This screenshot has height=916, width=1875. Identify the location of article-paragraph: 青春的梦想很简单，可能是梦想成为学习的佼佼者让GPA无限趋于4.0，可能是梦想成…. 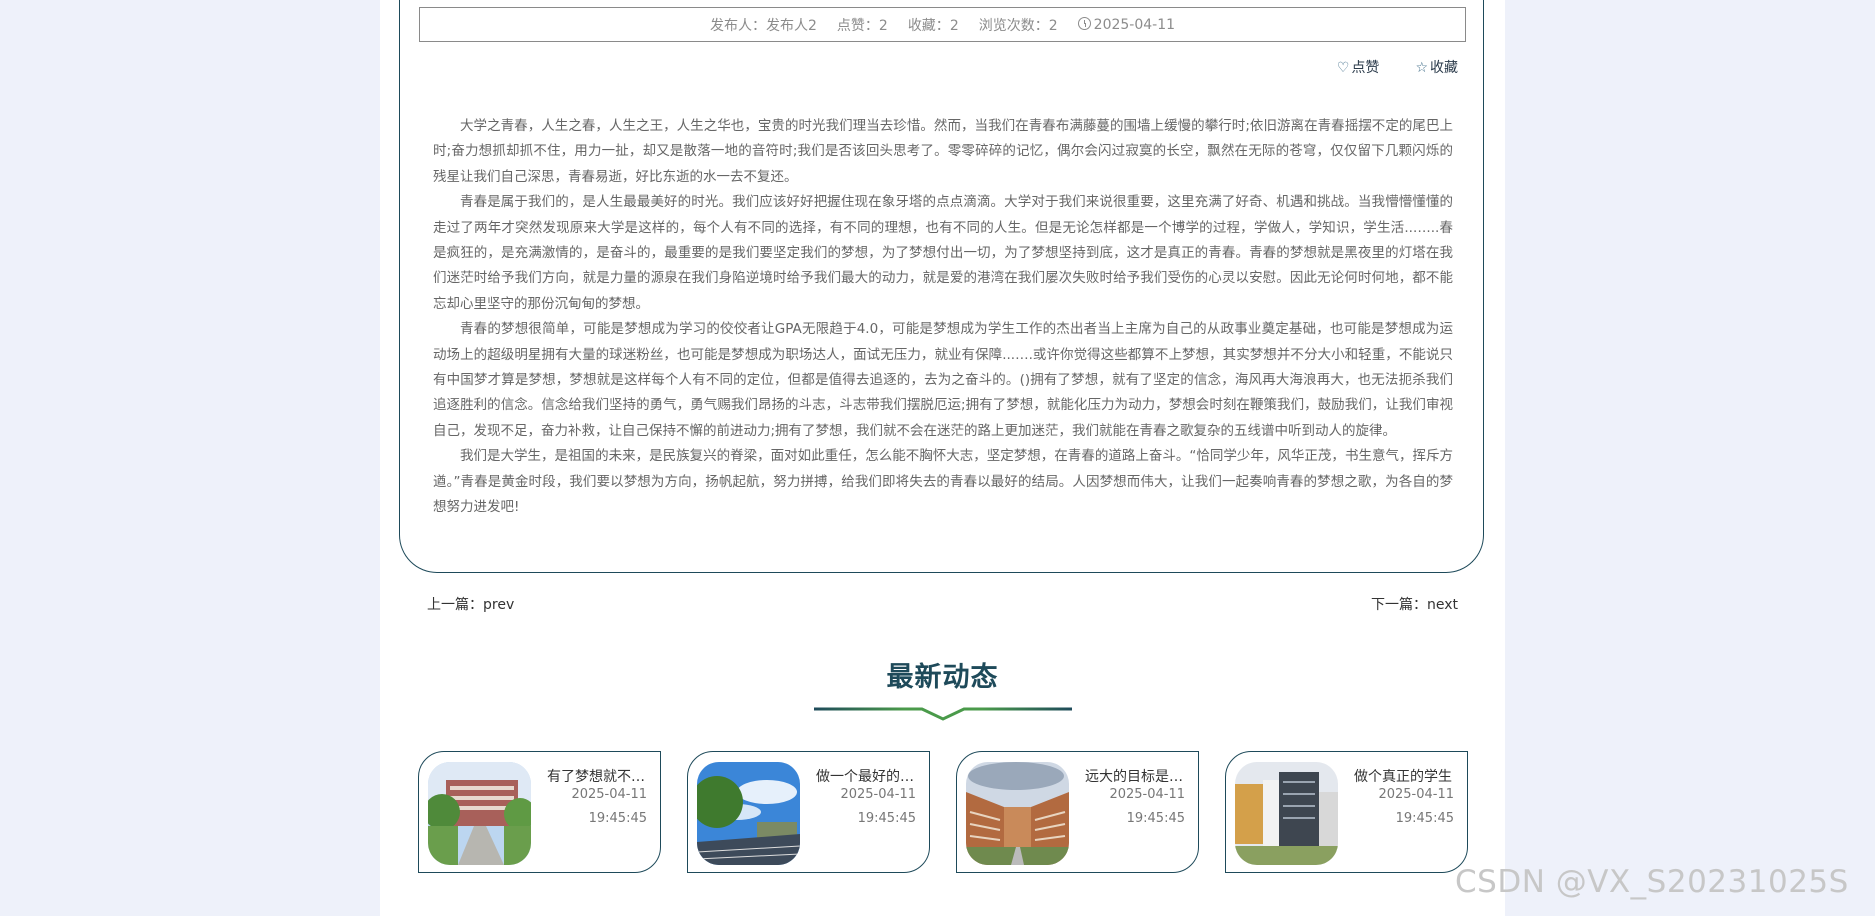
(943, 380).